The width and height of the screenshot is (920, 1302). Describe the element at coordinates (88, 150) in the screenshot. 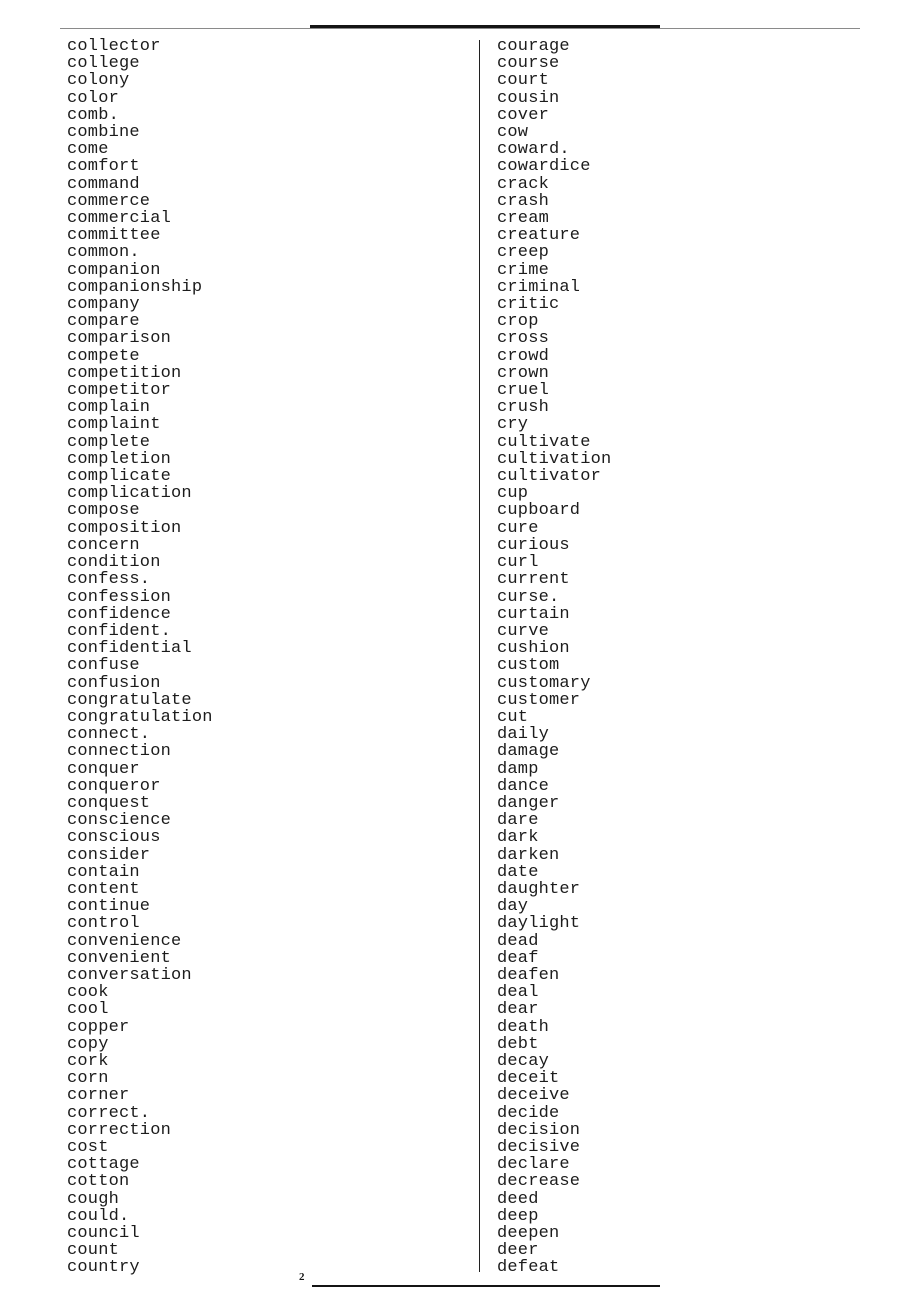

I see `word-entry: come` at that location.